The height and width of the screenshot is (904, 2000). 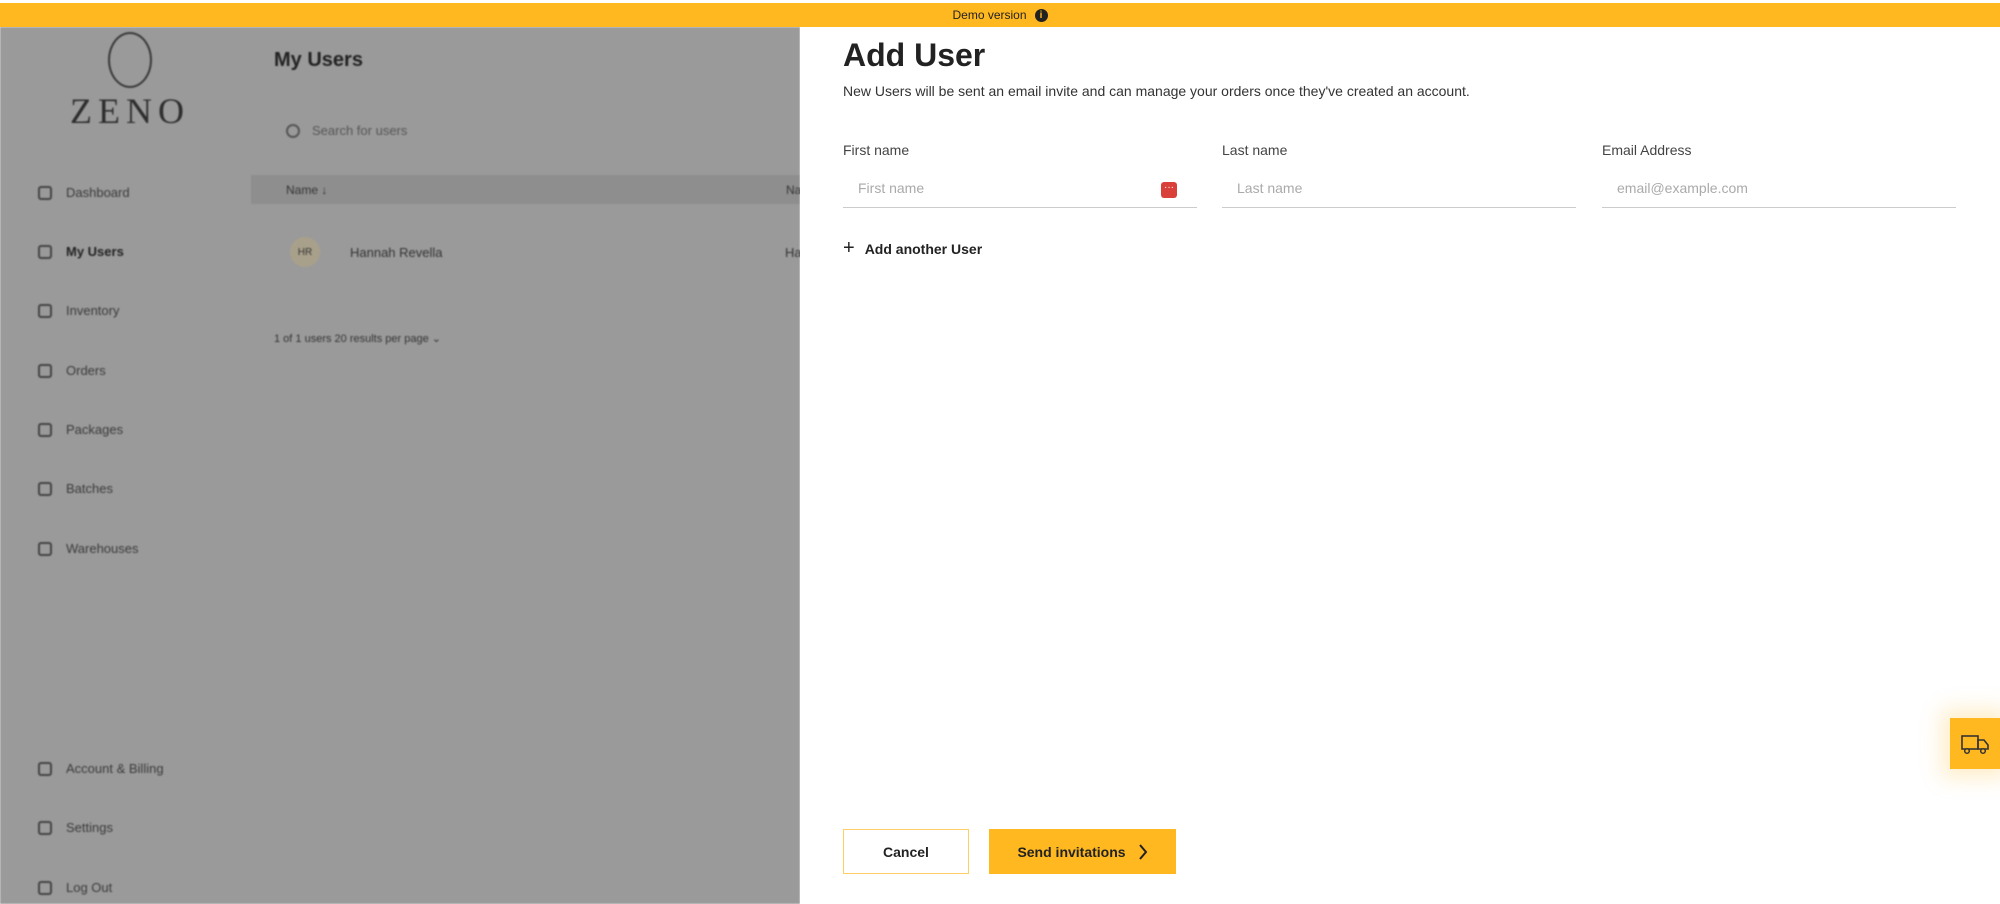 What do you see at coordinates (75, 827) in the screenshot?
I see `sidebar-item-settings: Settings` at bounding box center [75, 827].